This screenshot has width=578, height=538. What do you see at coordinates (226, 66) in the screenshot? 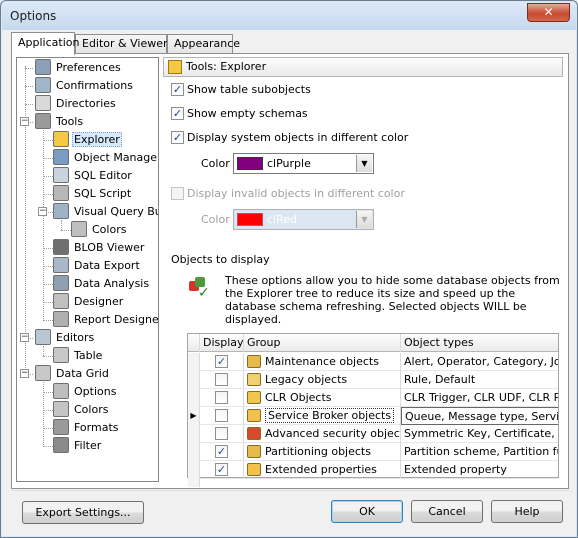
I see `panel-title: Tools: Explorer` at bounding box center [226, 66].